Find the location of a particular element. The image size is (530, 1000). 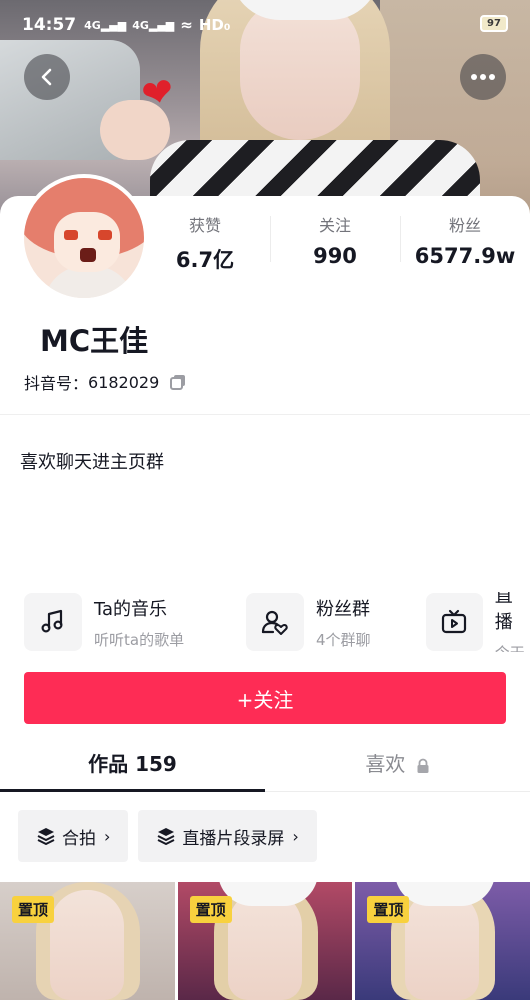

feature-title: 粉丝群 is located at coordinates (343, 609).